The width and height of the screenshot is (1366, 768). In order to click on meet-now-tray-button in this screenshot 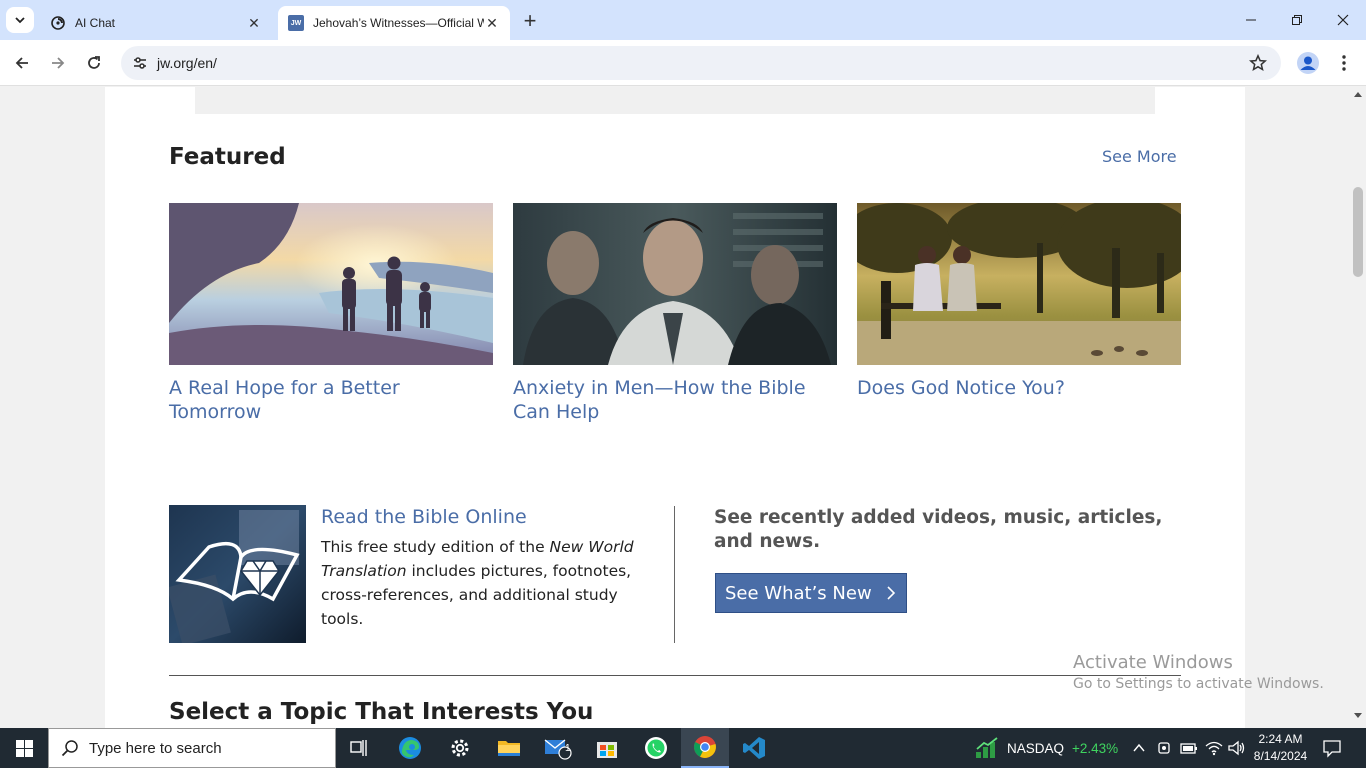, I will do `click(1165, 748)`.